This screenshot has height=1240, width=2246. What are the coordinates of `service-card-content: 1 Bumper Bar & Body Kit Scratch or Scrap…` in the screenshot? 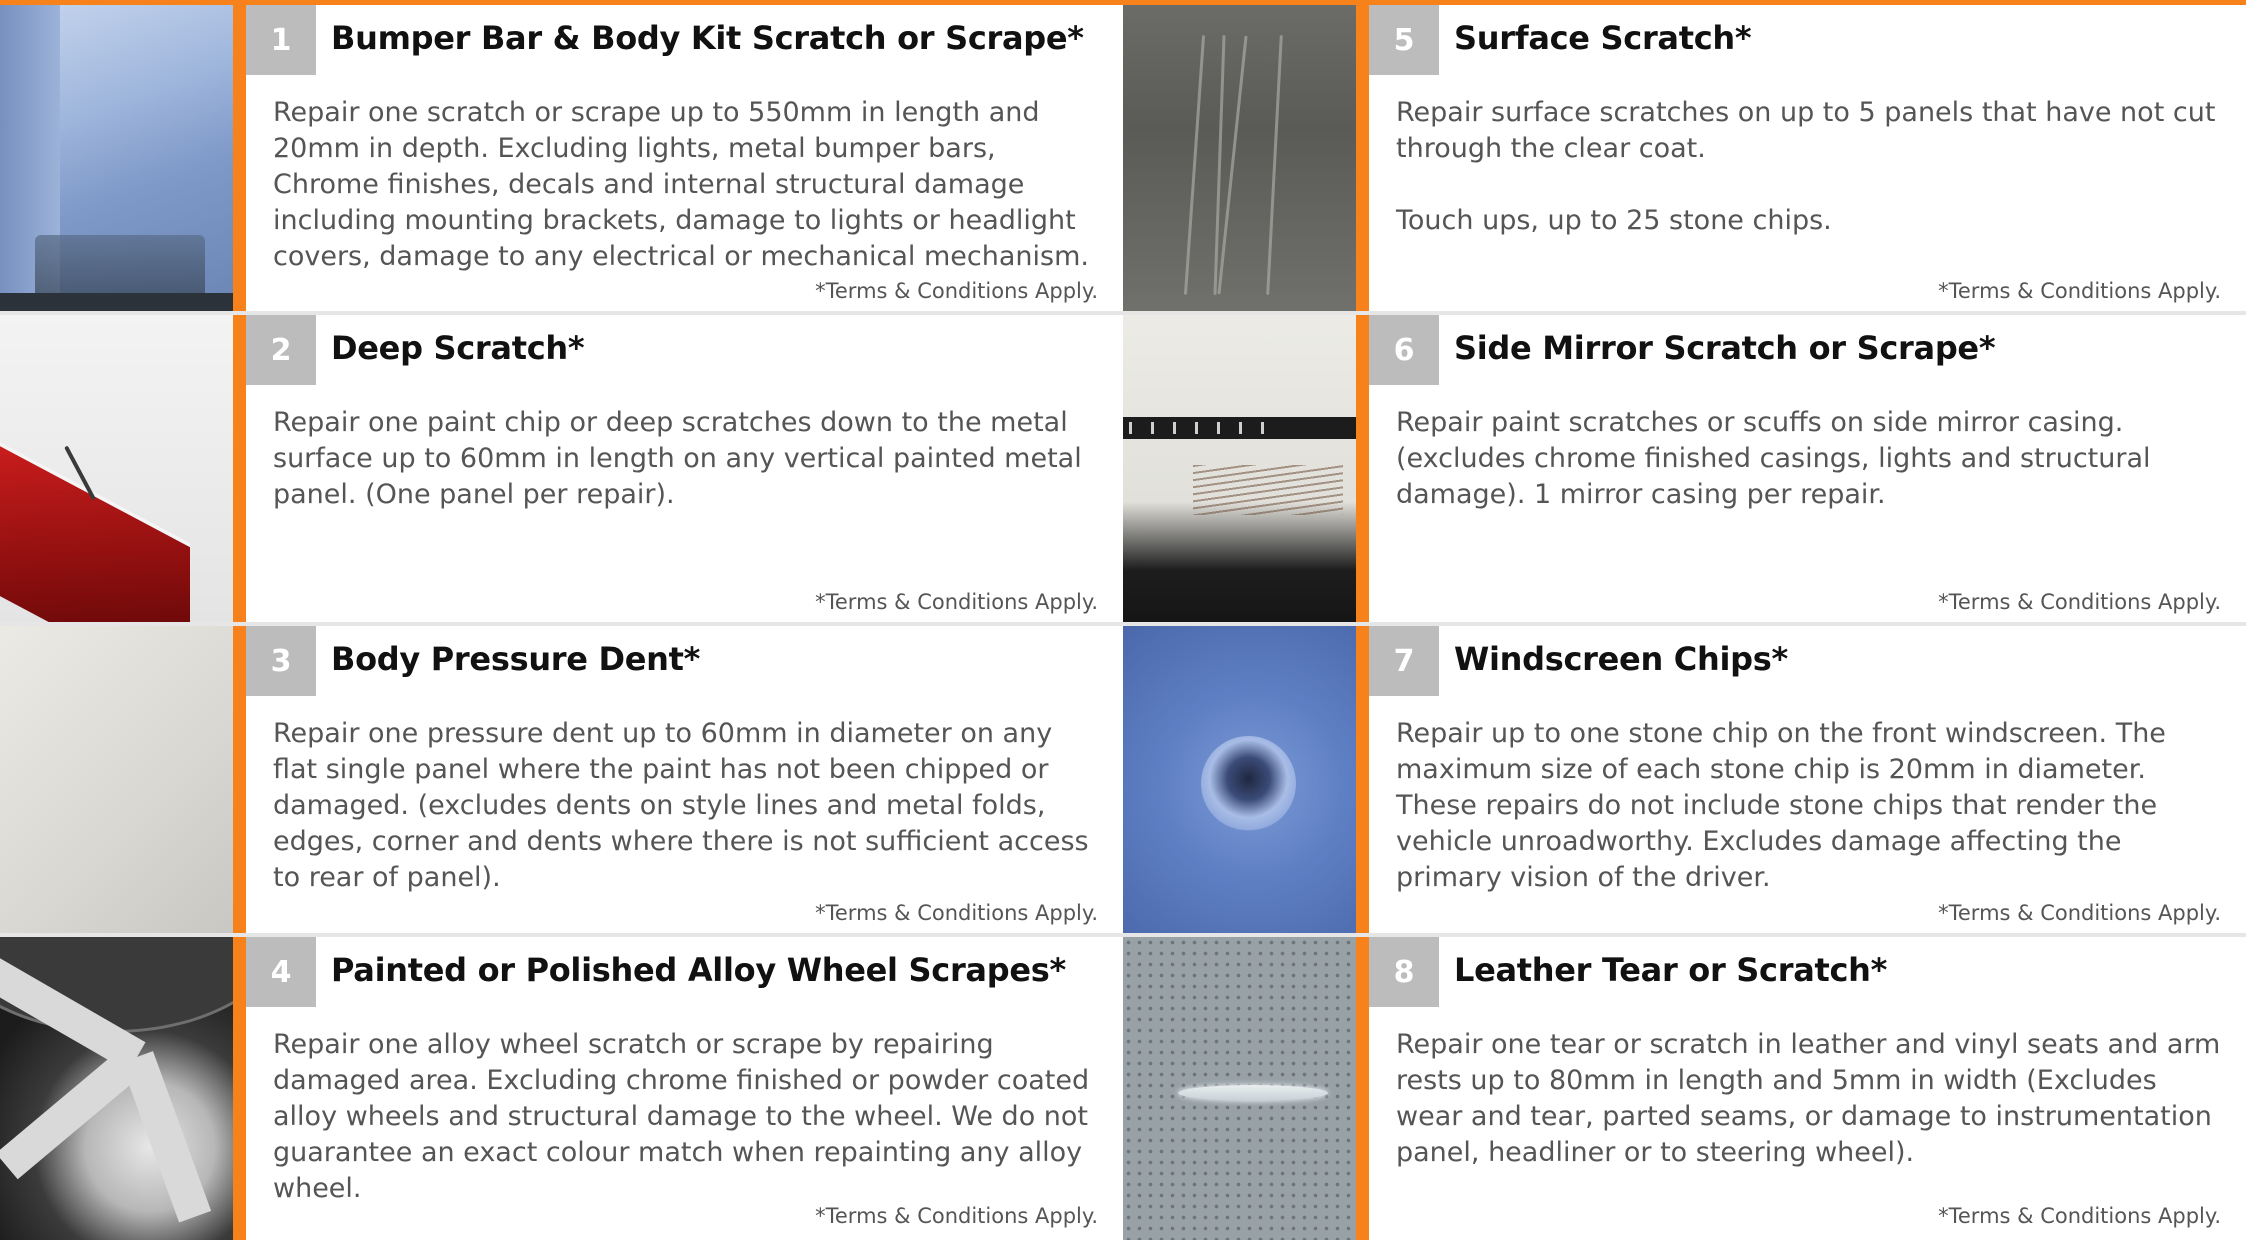 It's located at (684, 160).